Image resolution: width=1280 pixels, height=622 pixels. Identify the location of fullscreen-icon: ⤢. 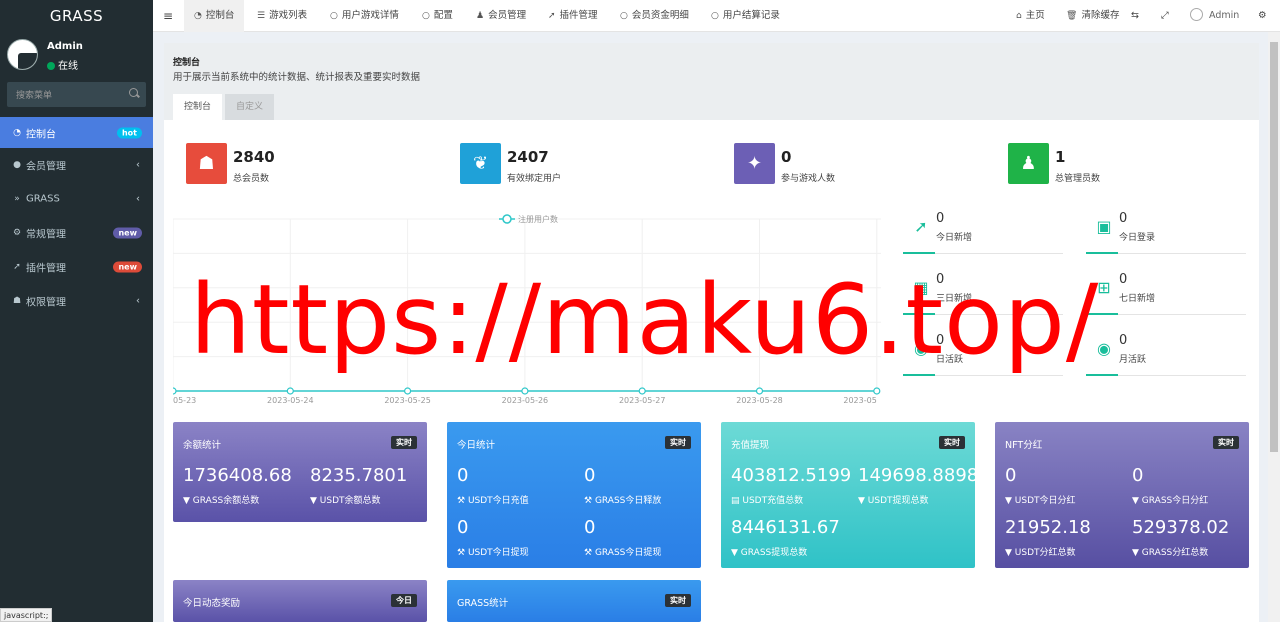
(1165, 16).